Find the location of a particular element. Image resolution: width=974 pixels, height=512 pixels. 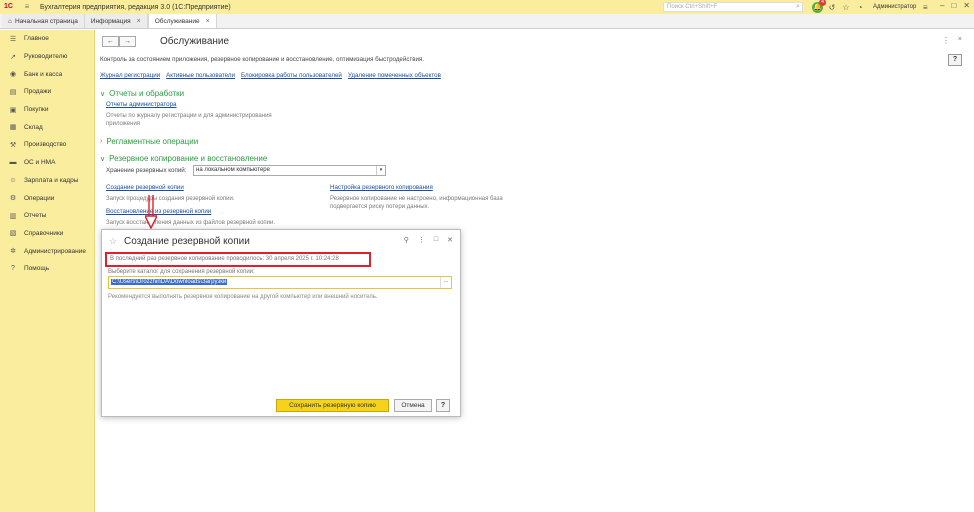

section-backup: ∨ Резервное копирование и восстановление is located at coordinates (183, 158).